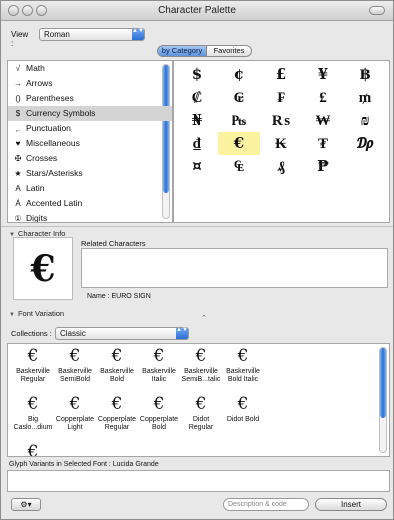 The image size is (394, 520). What do you see at coordinates (201, 368) in the screenshot?
I see `font-variant-cell: € Baskerville SemiB...talic` at bounding box center [201, 368].